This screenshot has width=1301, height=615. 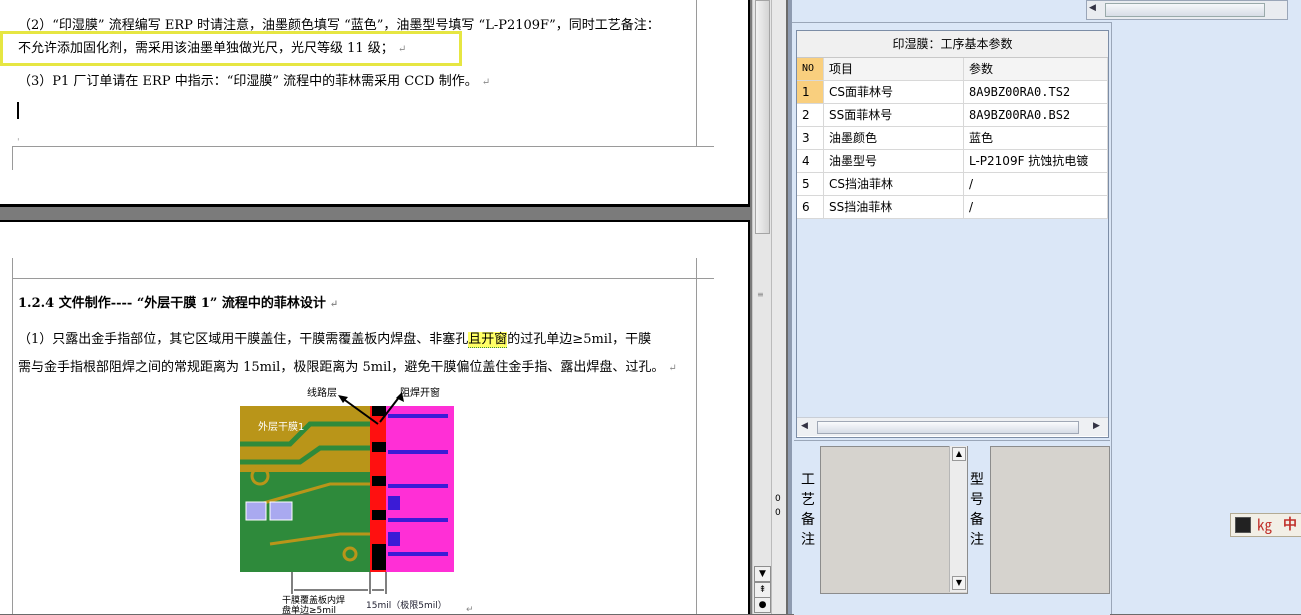 What do you see at coordinates (579, 339) in the screenshot?
I see `doc-text: 的过孔单边≥5mil，干膜` at bounding box center [579, 339].